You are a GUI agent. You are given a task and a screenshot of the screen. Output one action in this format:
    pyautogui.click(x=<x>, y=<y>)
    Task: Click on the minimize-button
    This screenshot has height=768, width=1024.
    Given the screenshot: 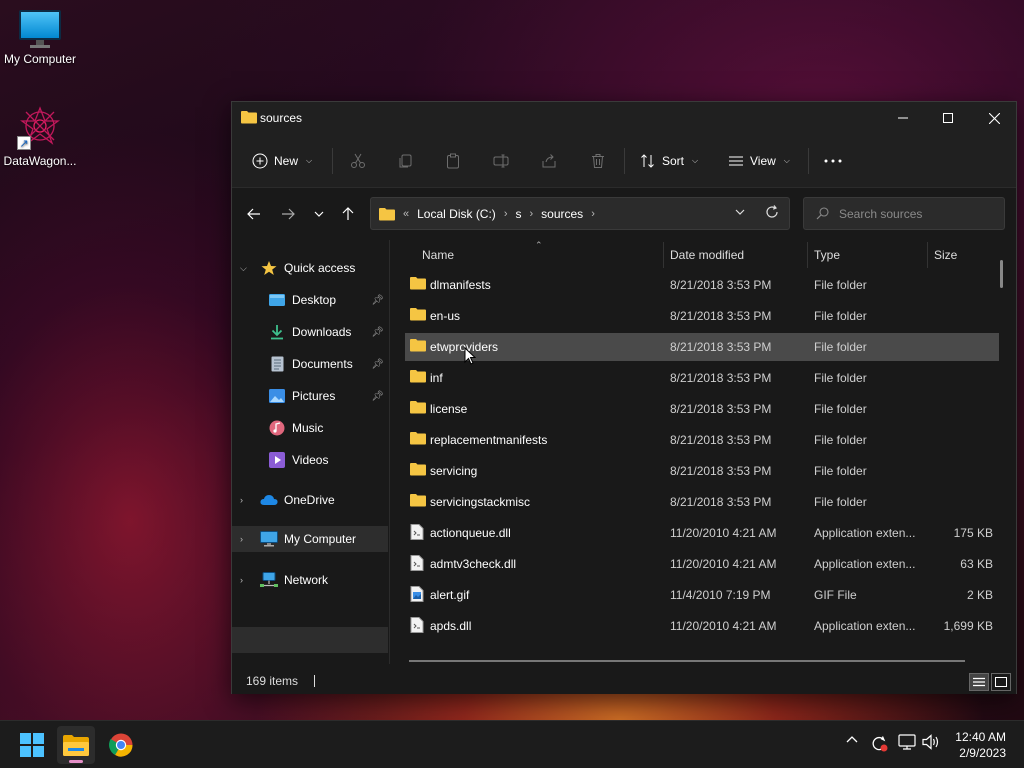 What is the action you would take?
    pyautogui.click(x=903, y=118)
    